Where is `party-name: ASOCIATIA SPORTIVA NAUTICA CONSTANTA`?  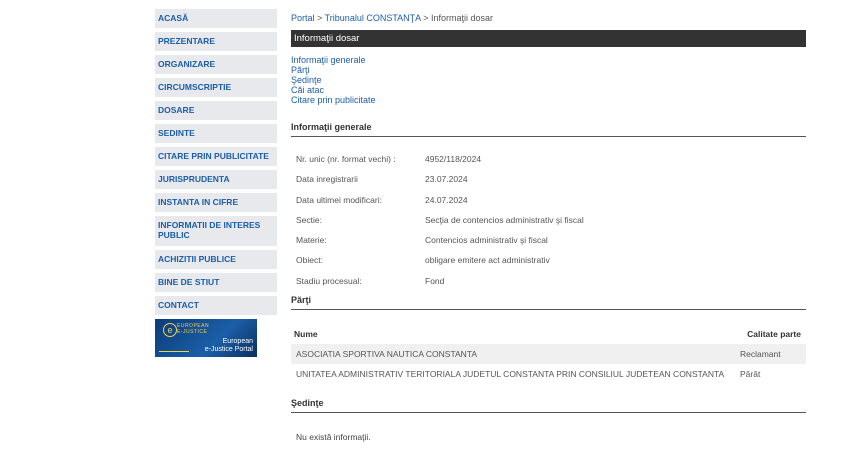
party-name: ASOCIATIA SPORTIVA NAUTICA CONSTANTA is located at coordinates (387, 354).